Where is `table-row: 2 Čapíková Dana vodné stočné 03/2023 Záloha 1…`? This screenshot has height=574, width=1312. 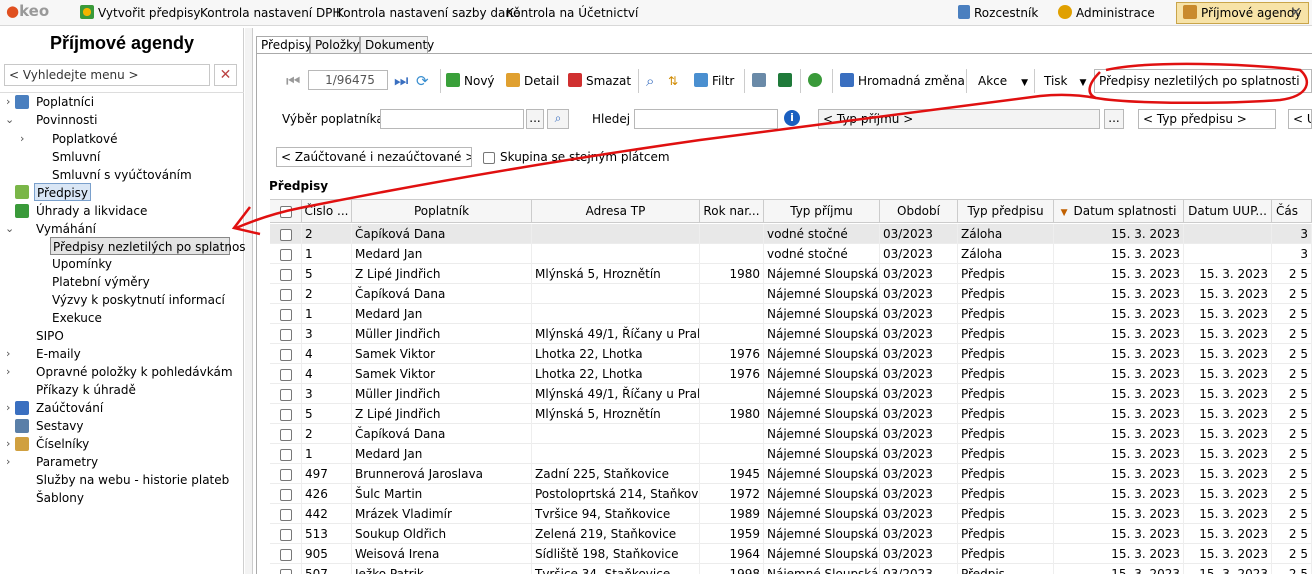 table-row: 2 Čapíková Dana vodné stočné 03/2023 Záloha 1… is located at coordinates (791, 234).